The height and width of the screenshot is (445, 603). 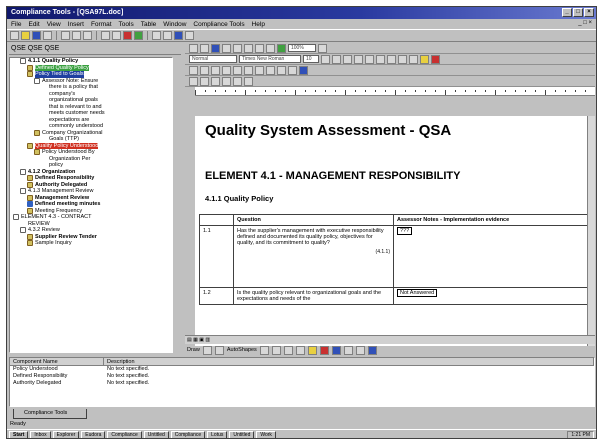 I want to click on tree-view-icon, so click(x=127, y=35).